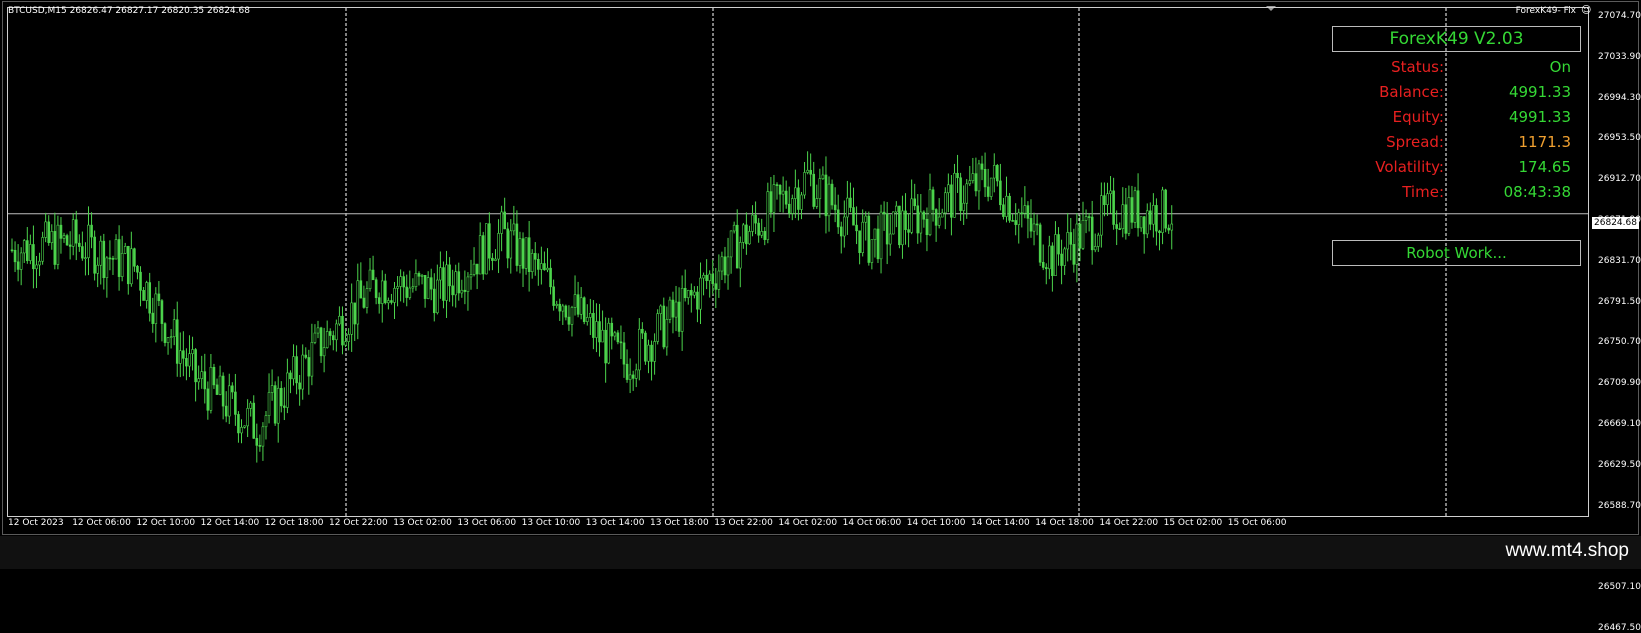 The height and width of the screenshot is (633, 1641). I want to click on expert-advisor-label: ForexK49- Fix, so click(1546, 11).